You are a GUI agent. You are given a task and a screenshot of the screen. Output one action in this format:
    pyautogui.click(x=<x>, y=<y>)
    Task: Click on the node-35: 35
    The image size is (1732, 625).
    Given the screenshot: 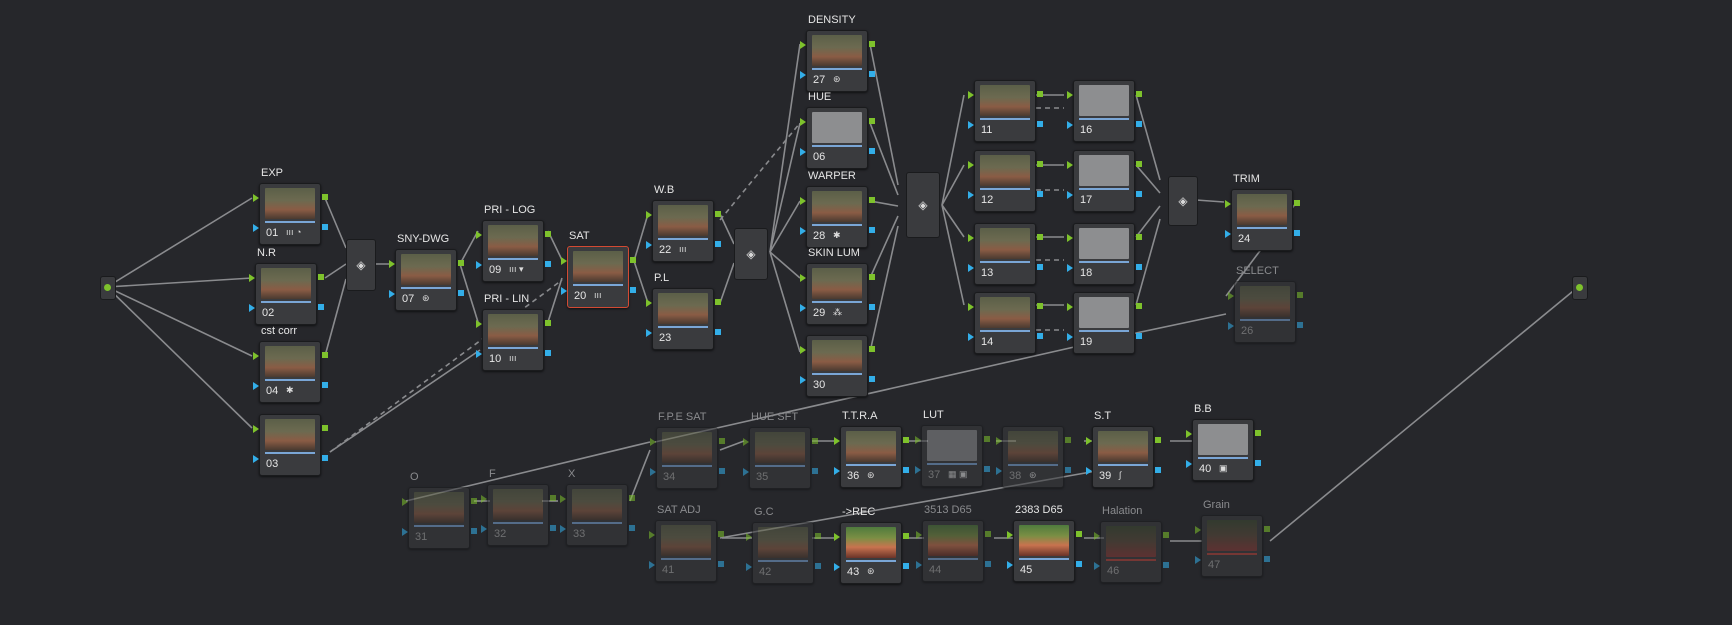 What is the action you would take?
    pyautogui.click(x=780, y=458)
    